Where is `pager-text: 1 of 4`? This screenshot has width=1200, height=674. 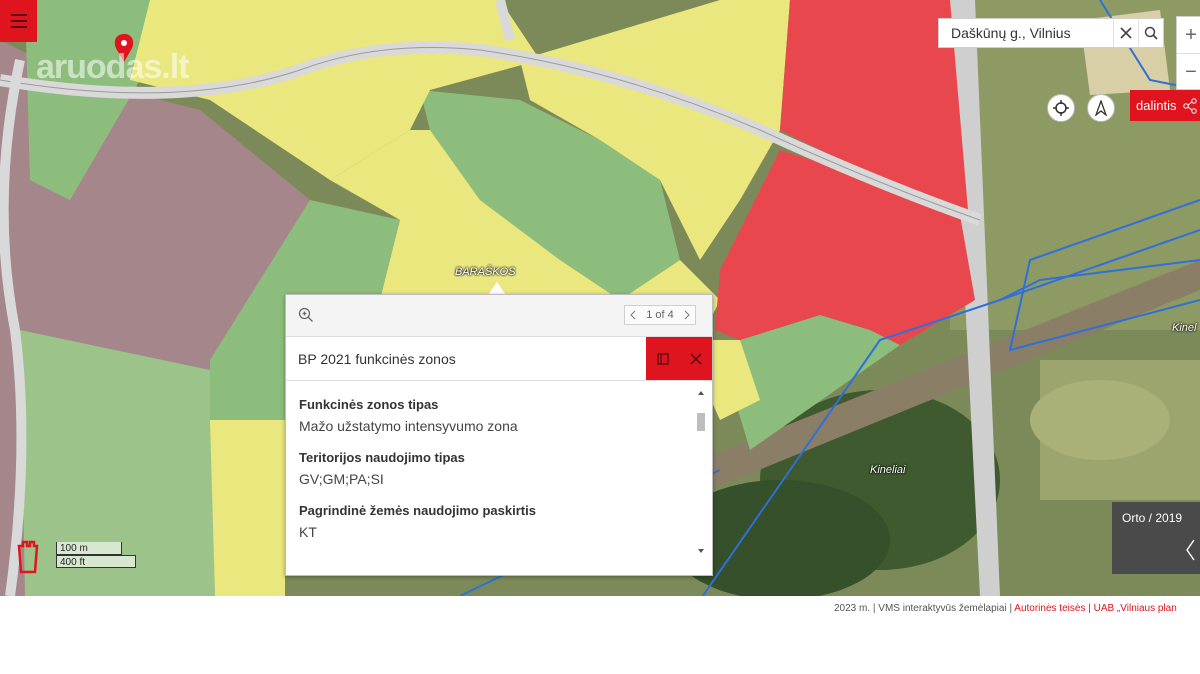
pager-text: 1 of 4 is located at coordinates (660, 315).